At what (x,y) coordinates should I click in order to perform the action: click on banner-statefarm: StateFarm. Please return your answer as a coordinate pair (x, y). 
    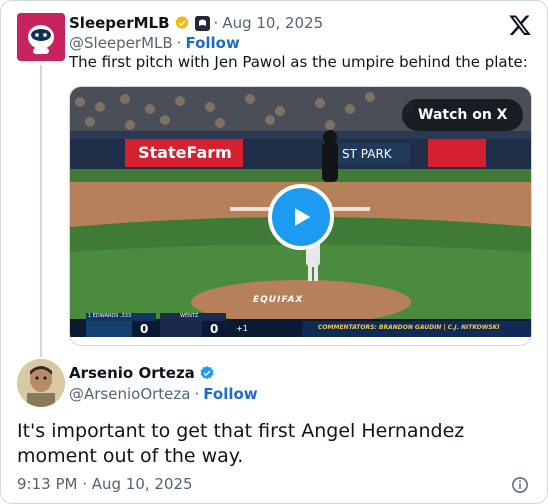
    Looking at the image, I should click on (185, 152).